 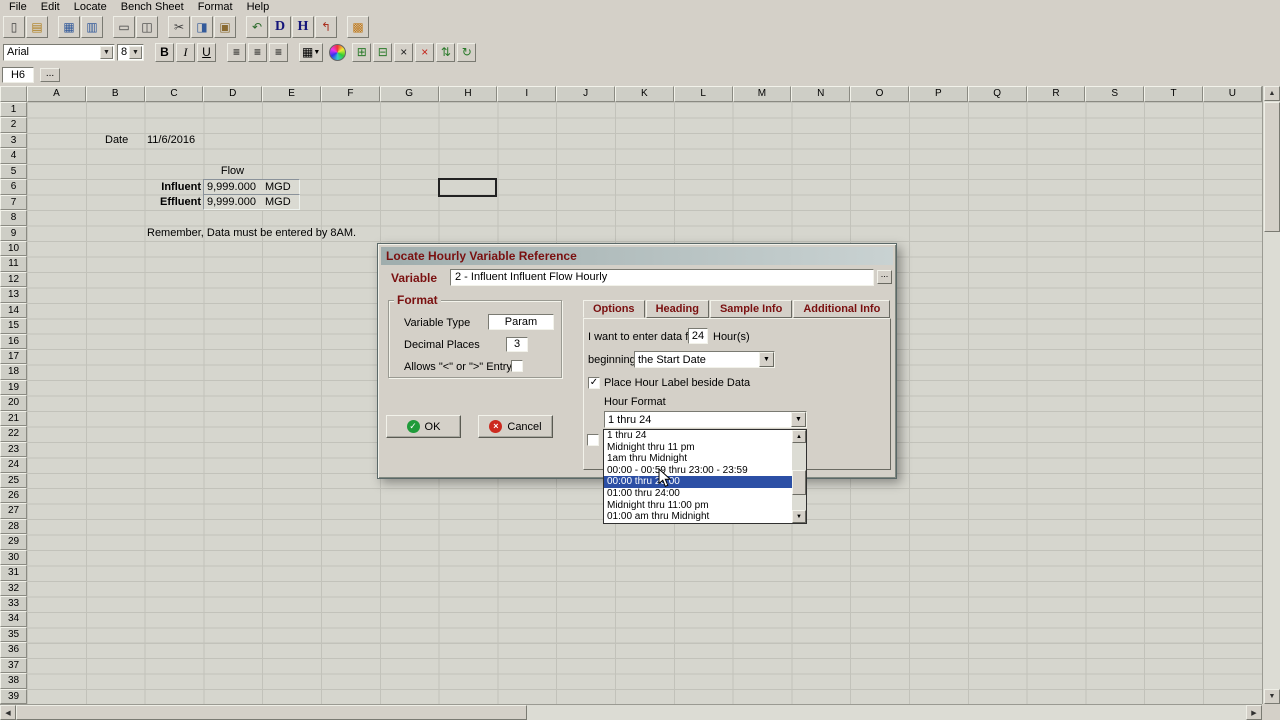 What do you see at coordinates (13, 665) in the screenshot?
I see `row-header: 37` at bounding box center [13, 665].